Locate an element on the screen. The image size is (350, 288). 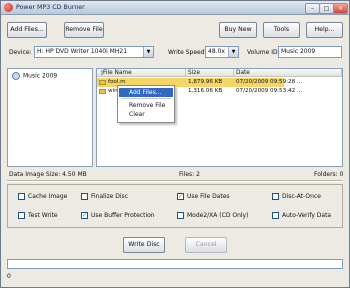
menu-item-clear: Clear is located at coordinates (146, 114).